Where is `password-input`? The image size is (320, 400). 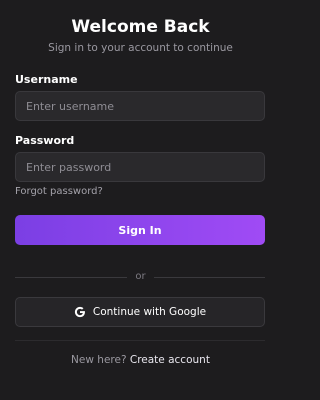
password-input is located at coordinates (140, 167).